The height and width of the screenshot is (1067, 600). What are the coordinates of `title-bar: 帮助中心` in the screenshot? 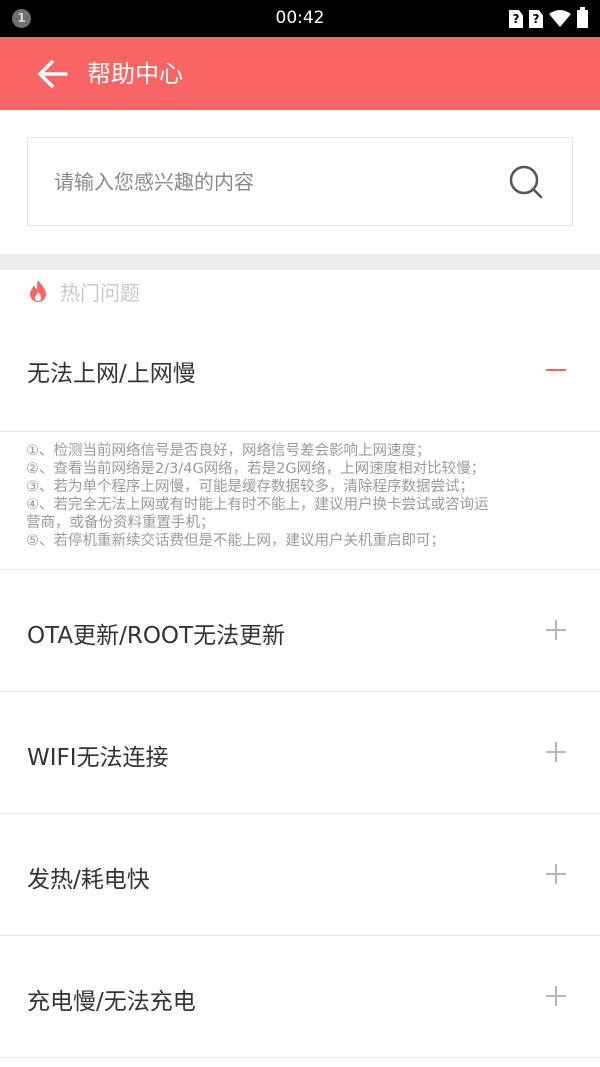 It's located at (300, 73).